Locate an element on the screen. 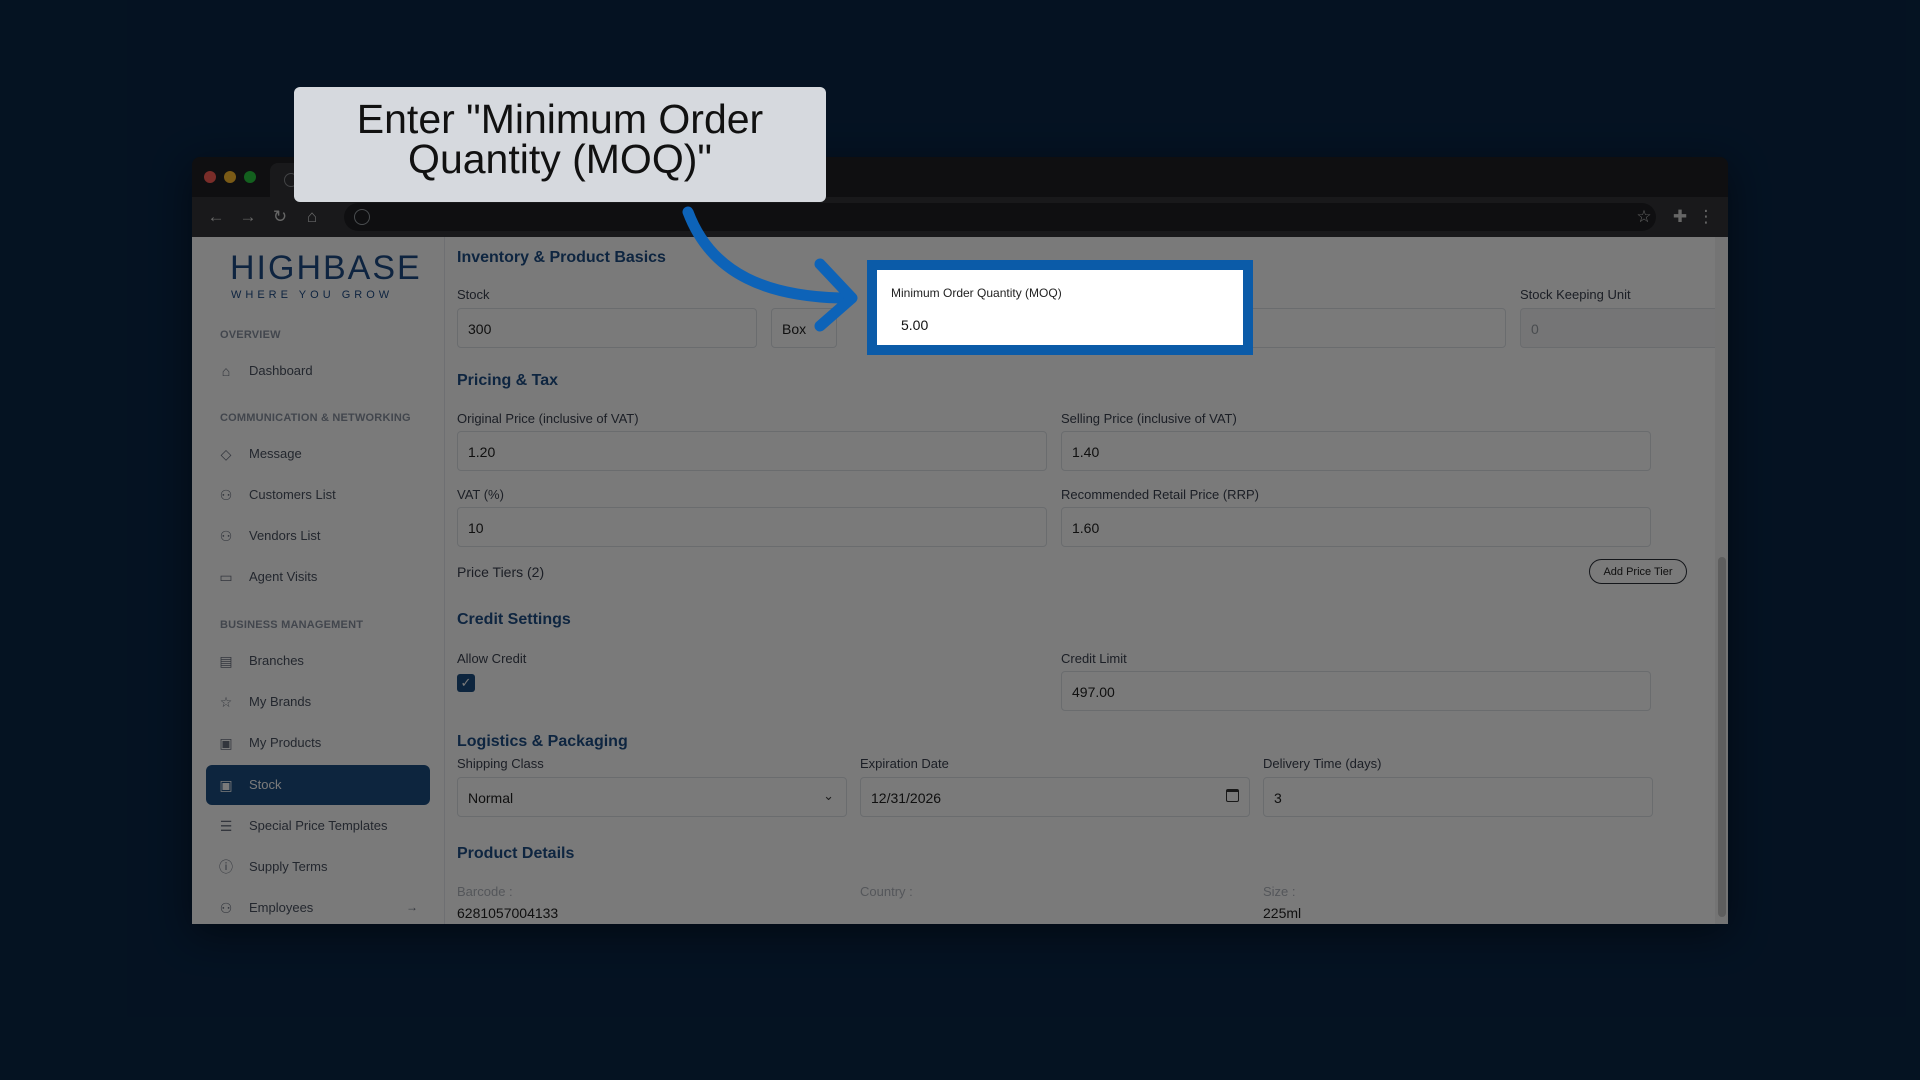 The height and width of the screenshot is (1080, 1920). sidebar-item-label: Agent Visits is located at coordinates (283, 576).